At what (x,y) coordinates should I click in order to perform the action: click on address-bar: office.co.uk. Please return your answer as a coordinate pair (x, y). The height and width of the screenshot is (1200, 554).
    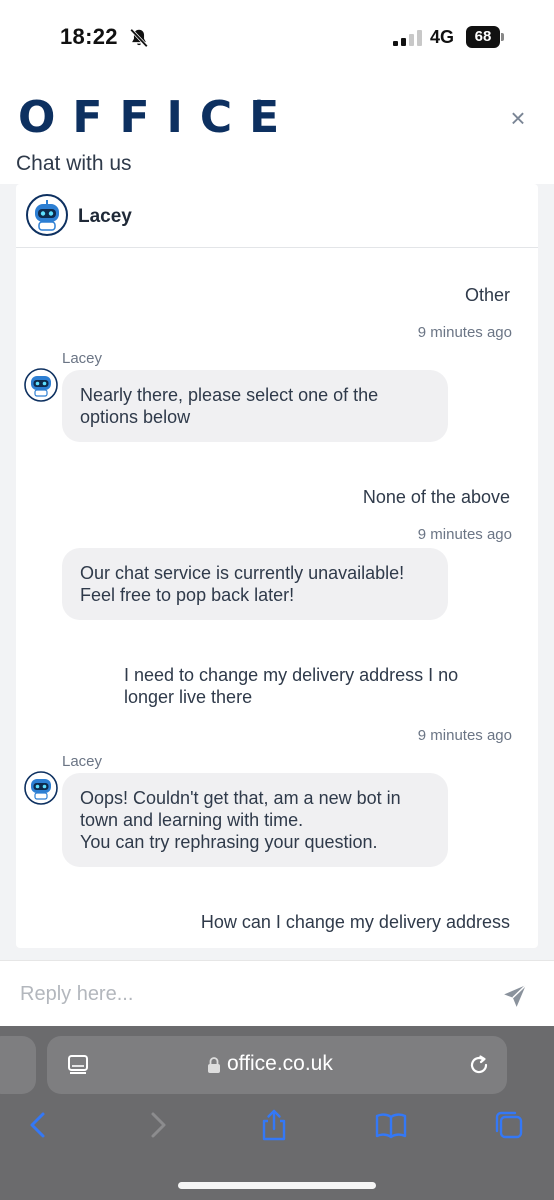
    Looking at the image, I should click on (277, 1065).